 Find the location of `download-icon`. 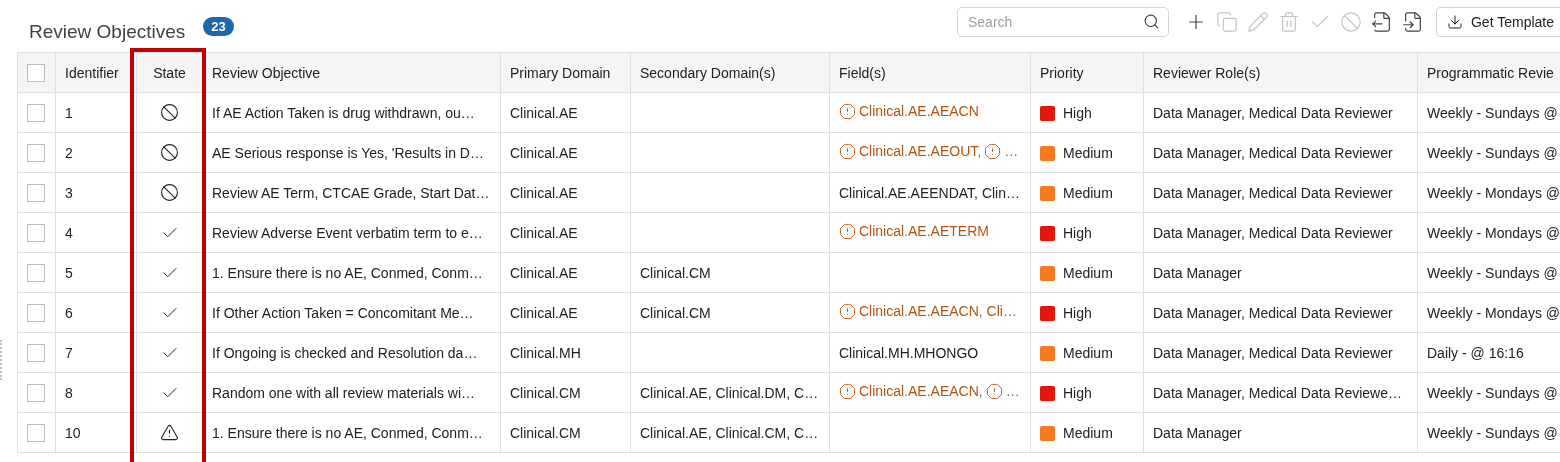

download-icon is located at coordinates (1455, 22).